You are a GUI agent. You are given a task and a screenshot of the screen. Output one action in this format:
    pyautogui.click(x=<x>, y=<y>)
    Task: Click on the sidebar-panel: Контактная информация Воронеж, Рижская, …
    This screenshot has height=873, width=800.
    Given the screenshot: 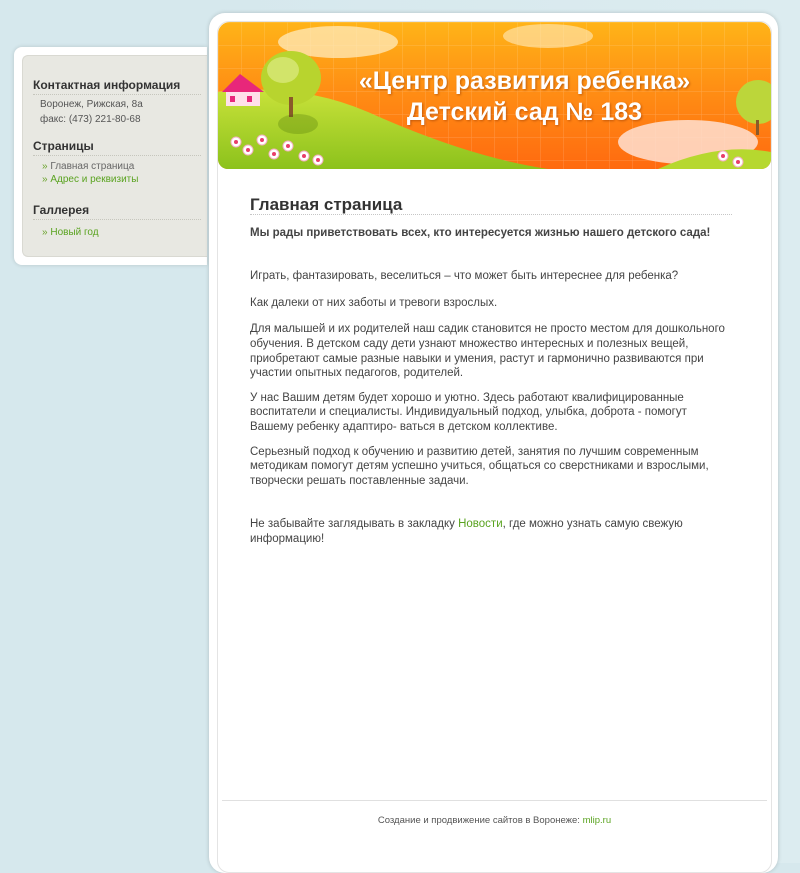 What is the action you would take?
    pyautogui.click(x=114, y=156)
    